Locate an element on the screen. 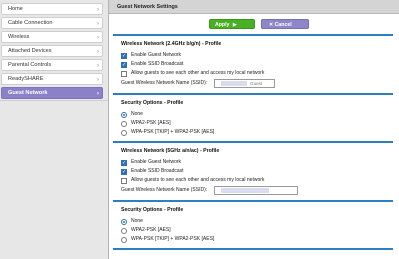 This screenshot has width=399, height=259. apply-button-label: Apply is located at coordinates (222, 25).